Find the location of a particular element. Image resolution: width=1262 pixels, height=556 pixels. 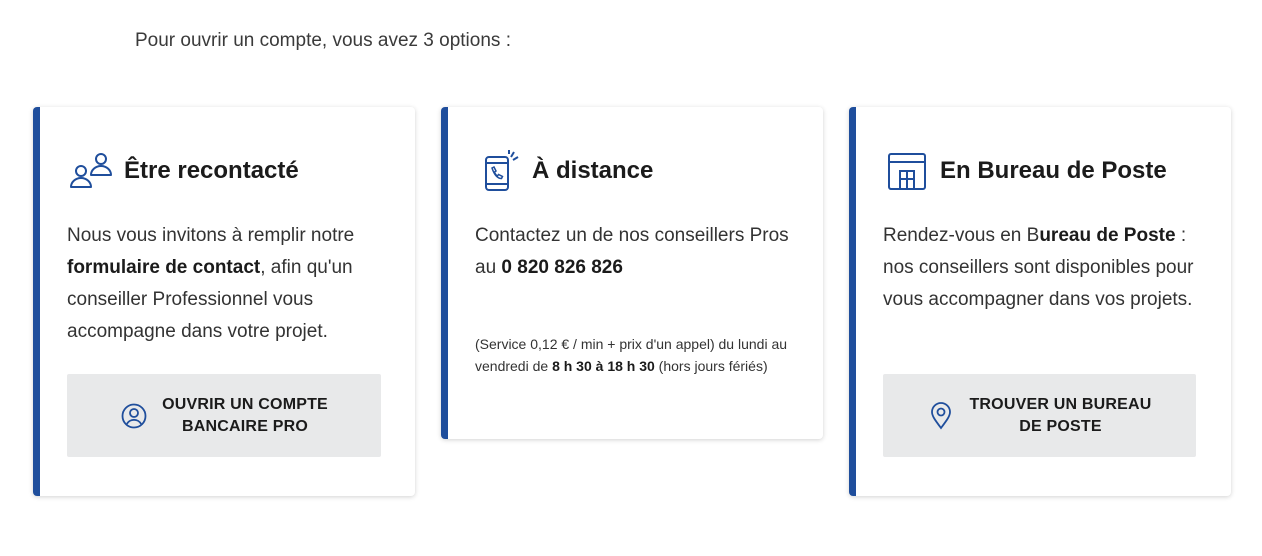

post-office-emphasis: ureau de Poste is located at coordinates (1107, 235).